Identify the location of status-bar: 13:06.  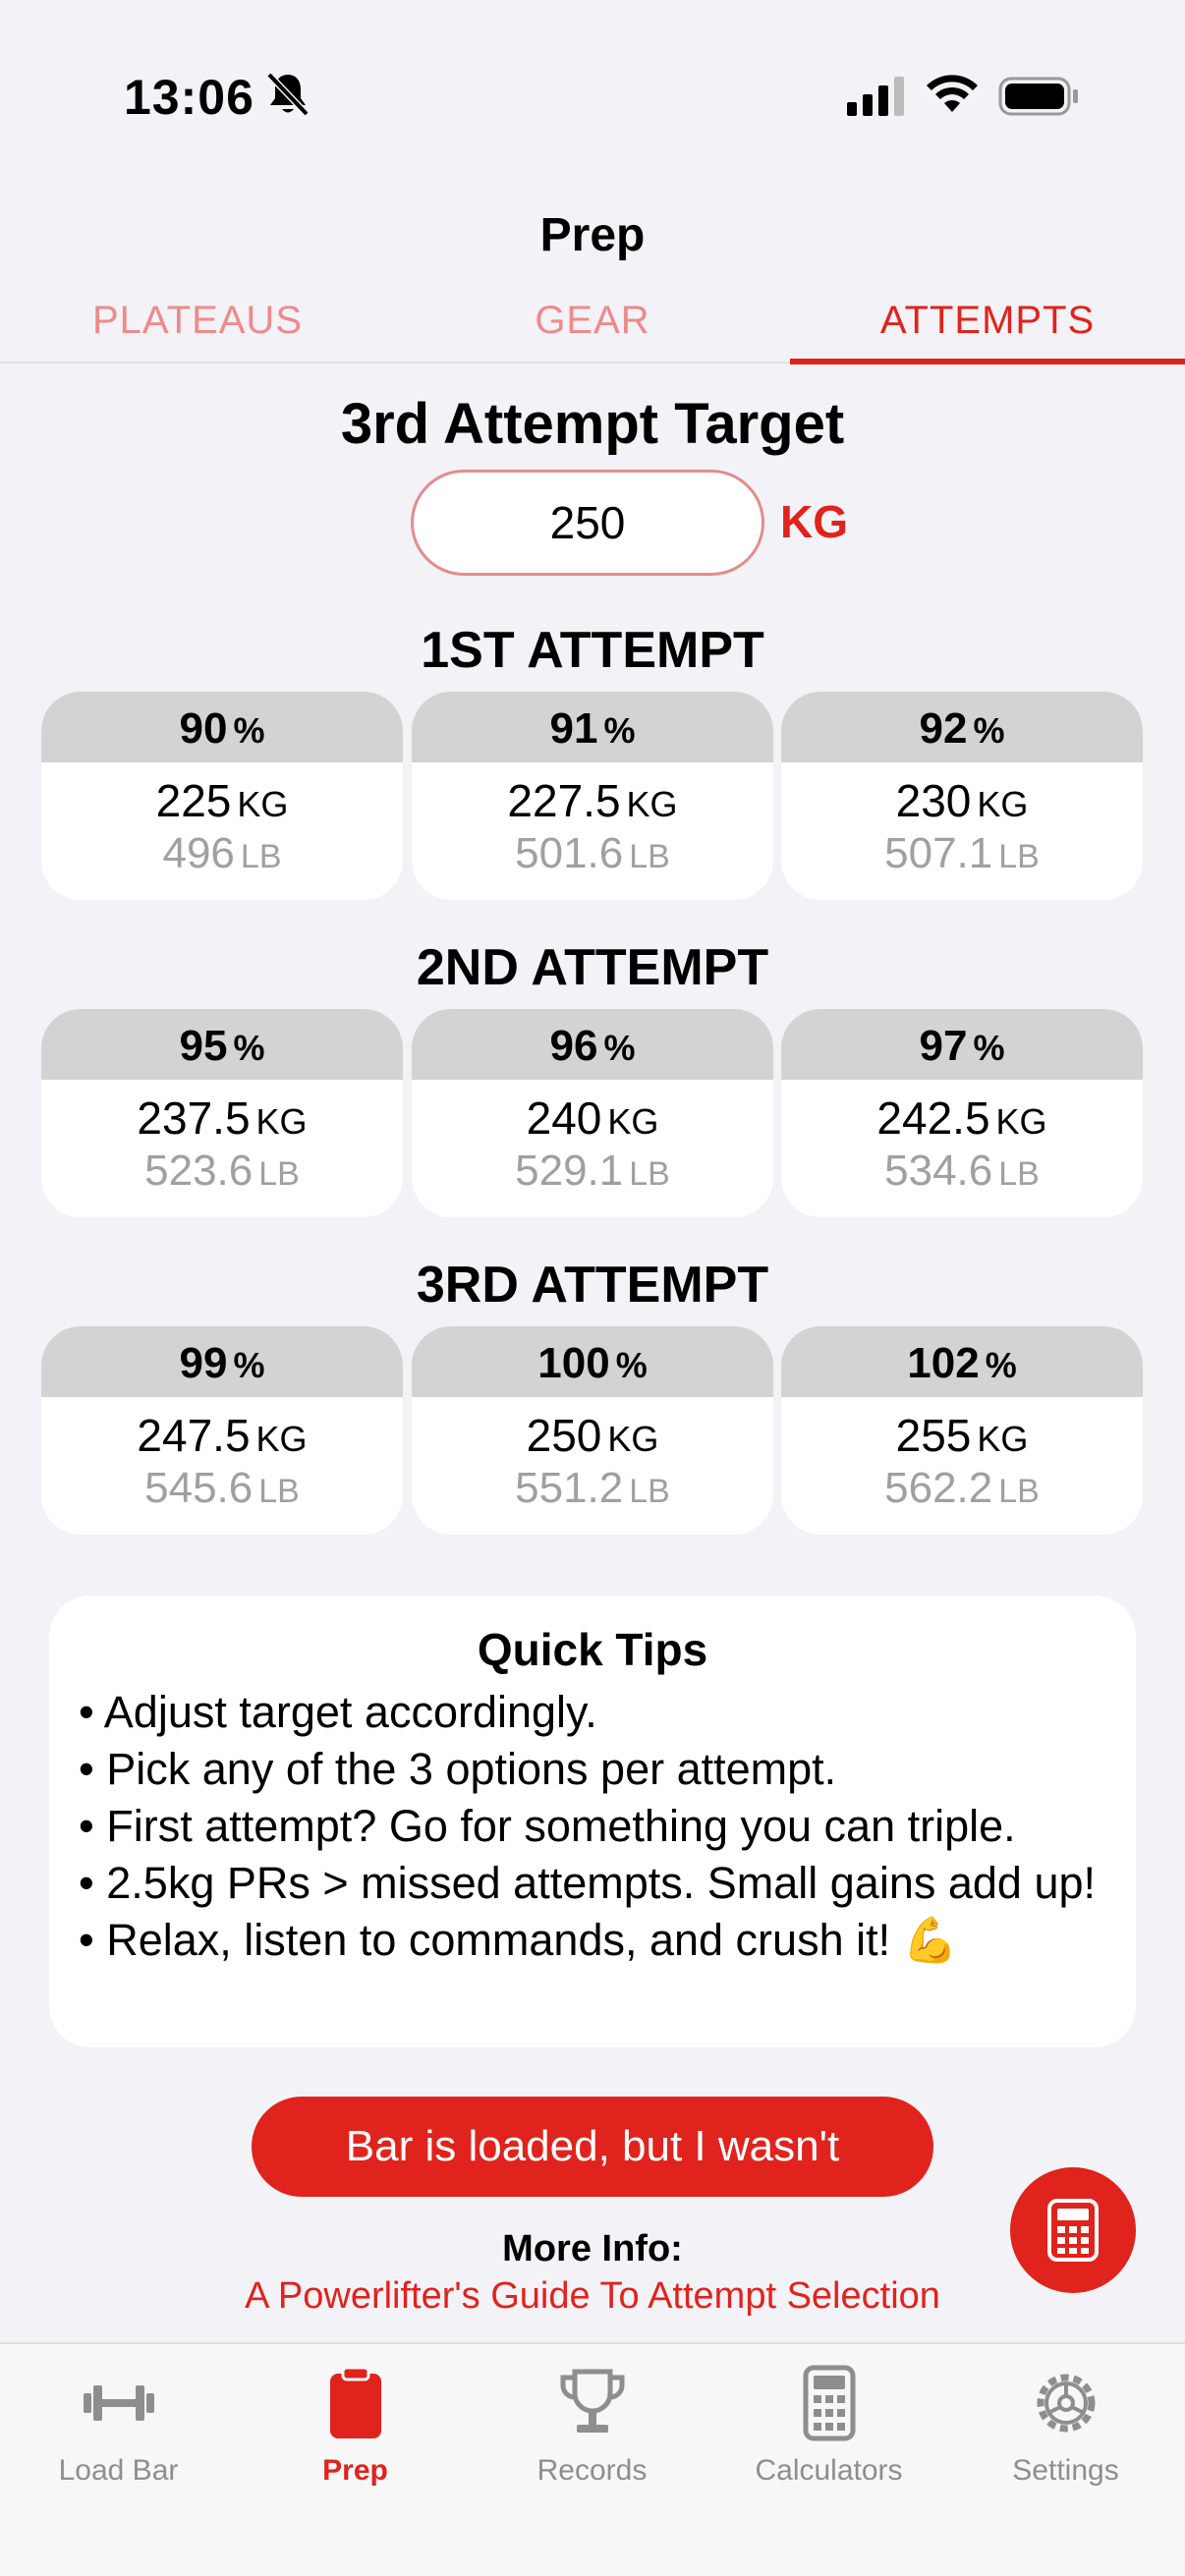
(592, 98).